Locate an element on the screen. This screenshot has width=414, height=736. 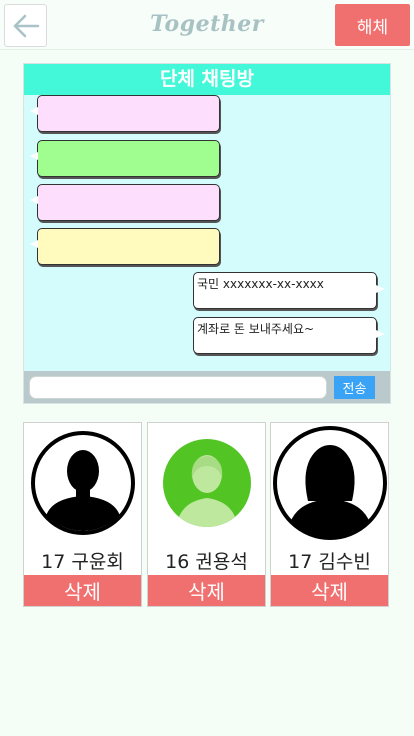
female-silhouette-icon is located at coordinates (329, 483).